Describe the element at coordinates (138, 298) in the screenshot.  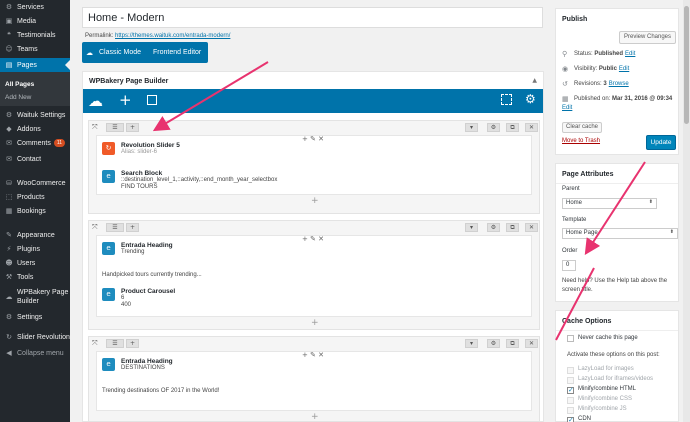
I see `content-element: e Product Carousel 6 400` at that location.